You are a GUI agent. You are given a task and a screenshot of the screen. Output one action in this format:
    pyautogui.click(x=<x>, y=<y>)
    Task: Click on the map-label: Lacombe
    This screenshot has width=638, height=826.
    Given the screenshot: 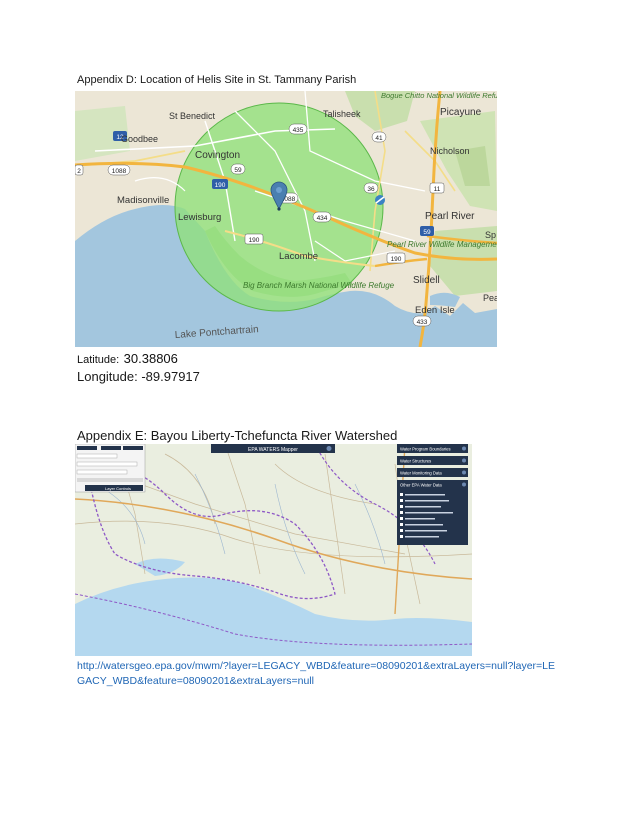 What is the action you would take?
    pyautogui.click(x=298, y=256)
    